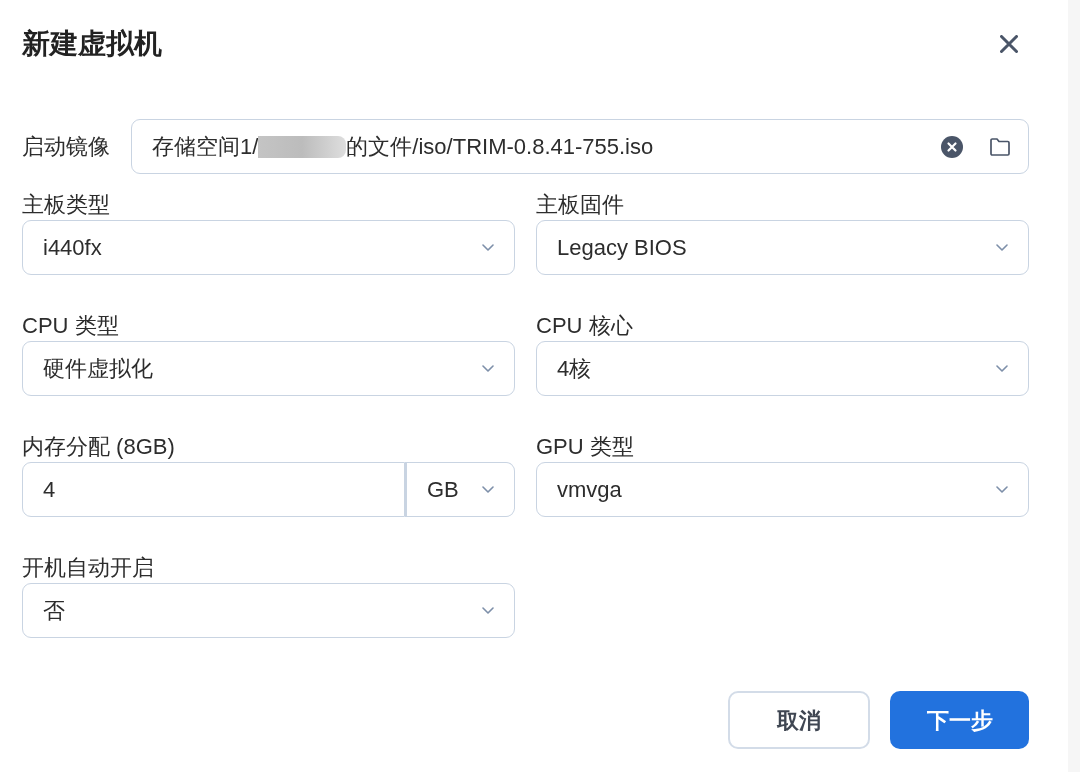  I want to click on path-field: 存储空间1/ 的文件/iso/TRIM-0.8.41-755.iso, so click(580, 146).